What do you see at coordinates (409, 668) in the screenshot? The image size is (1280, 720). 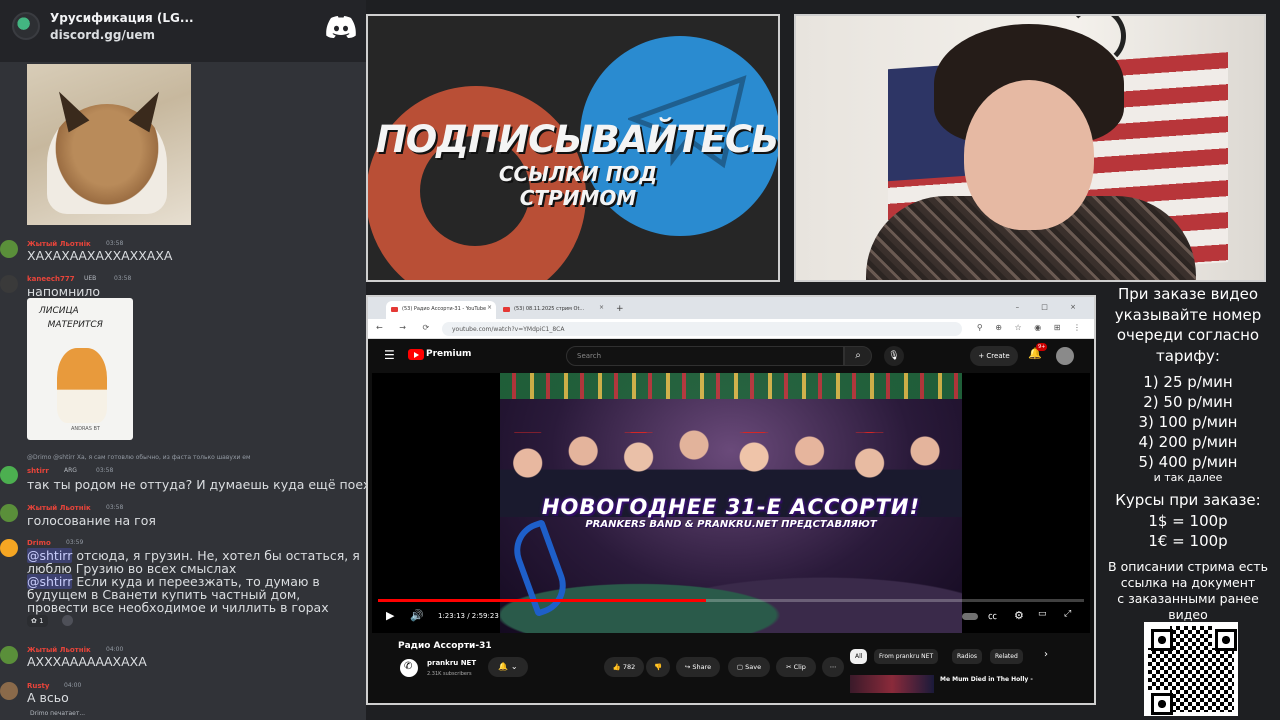 I see `channel-avatar` at bounding box center [409, 668].